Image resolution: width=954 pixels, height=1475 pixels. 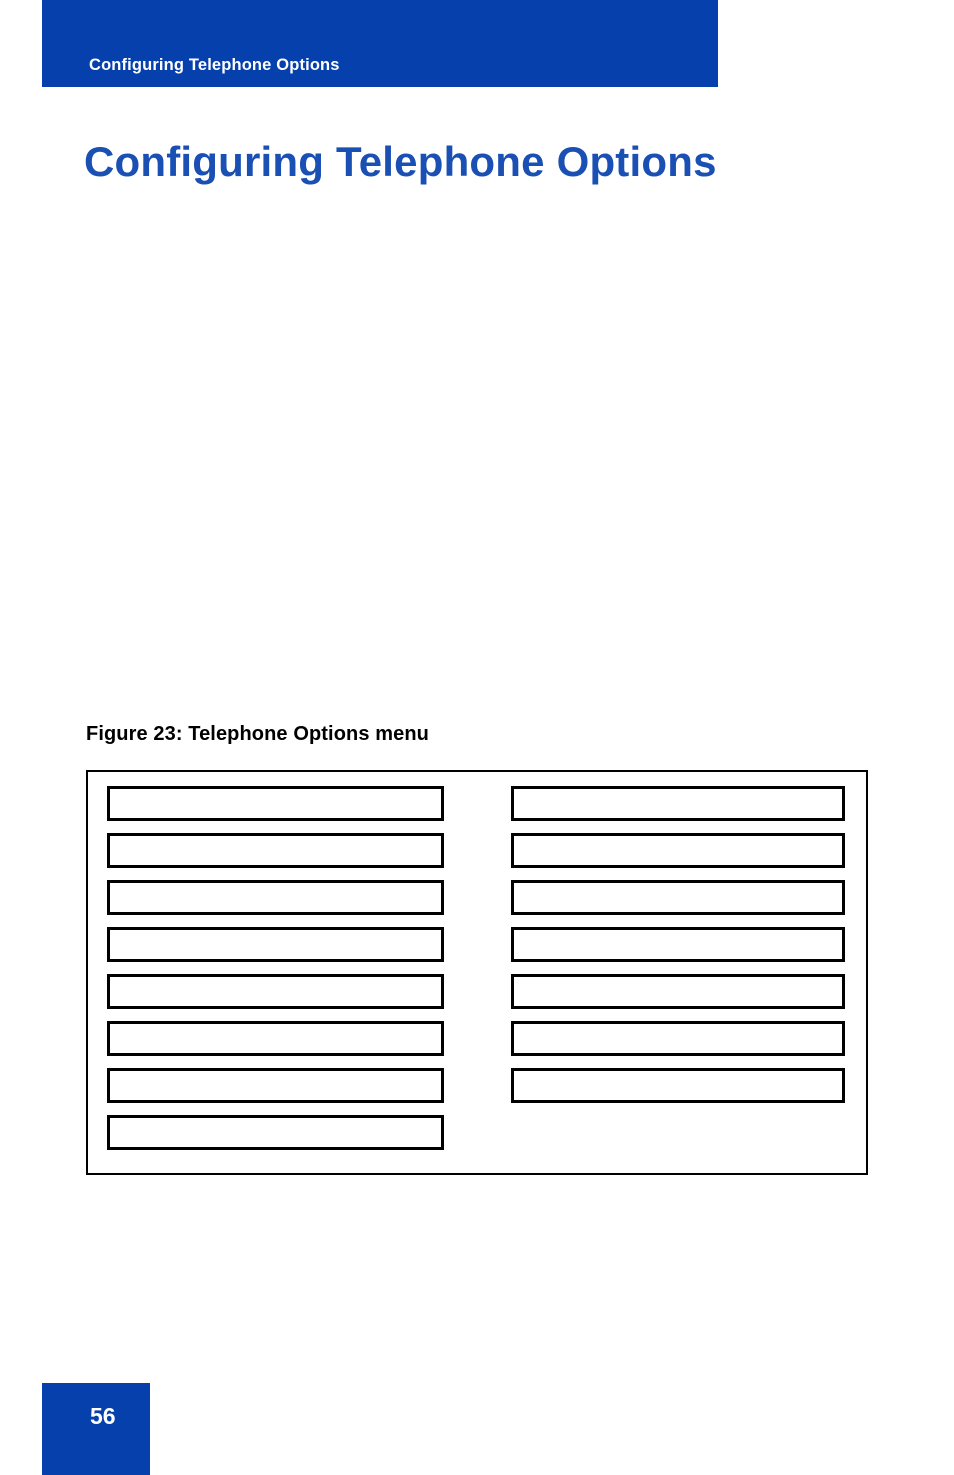 I want to click on menu-column-right, so click(x=678, y=944).